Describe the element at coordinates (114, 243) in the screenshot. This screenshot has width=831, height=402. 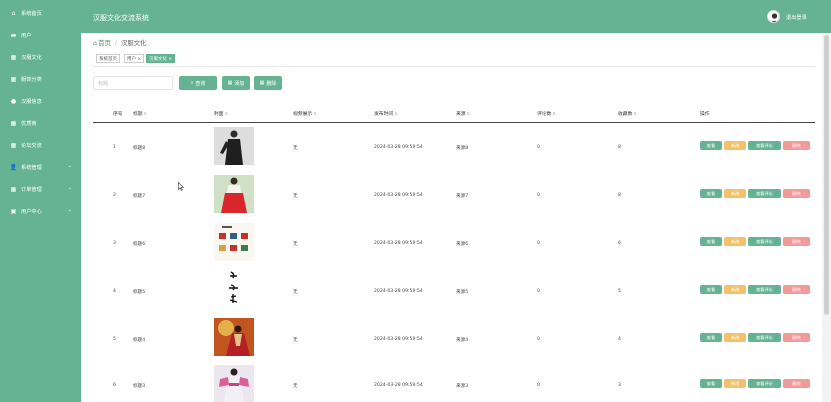
I see `cell-index: 3` at that location.